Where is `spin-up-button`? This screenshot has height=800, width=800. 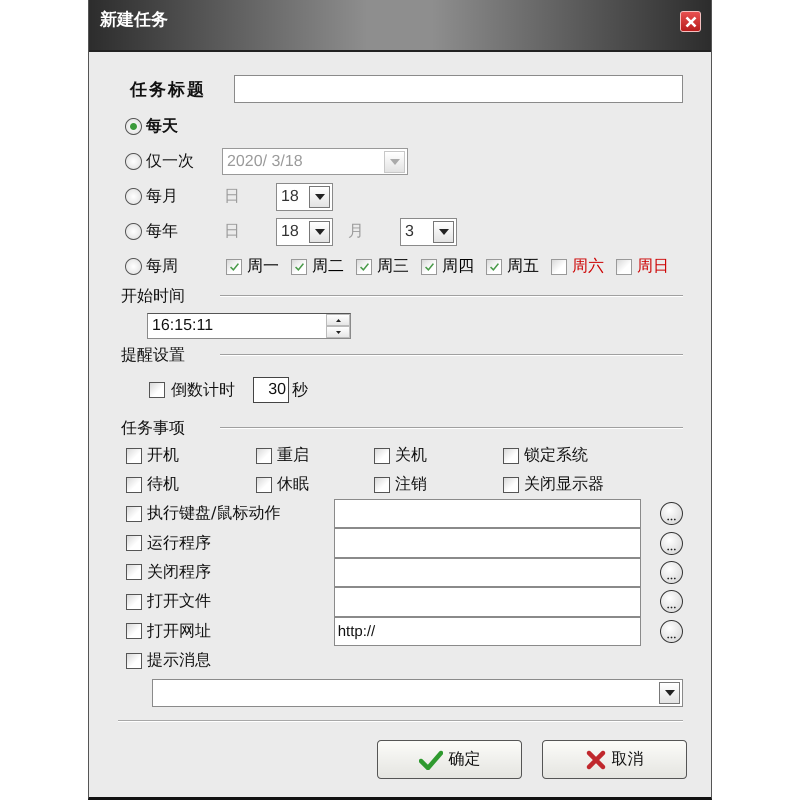
spin-up-button is located at coordinates (338, 320).